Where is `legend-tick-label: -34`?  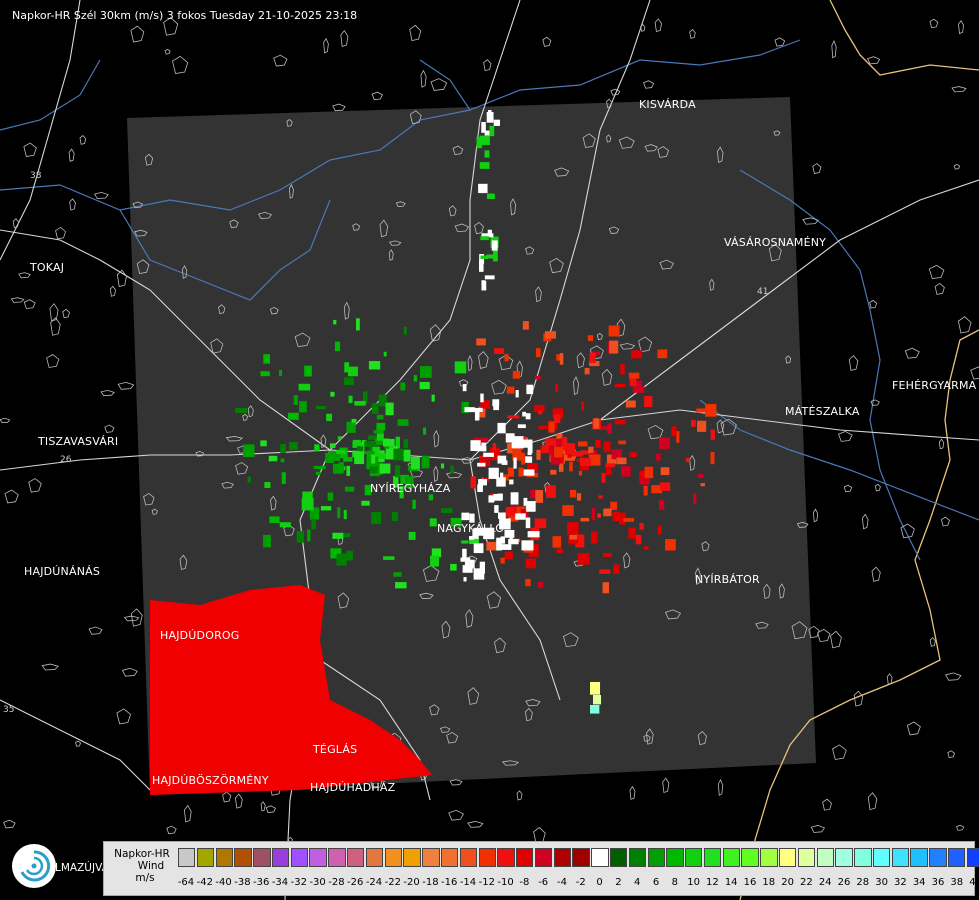
legend-tick-label: -34 is located at coordinates (280, 882).